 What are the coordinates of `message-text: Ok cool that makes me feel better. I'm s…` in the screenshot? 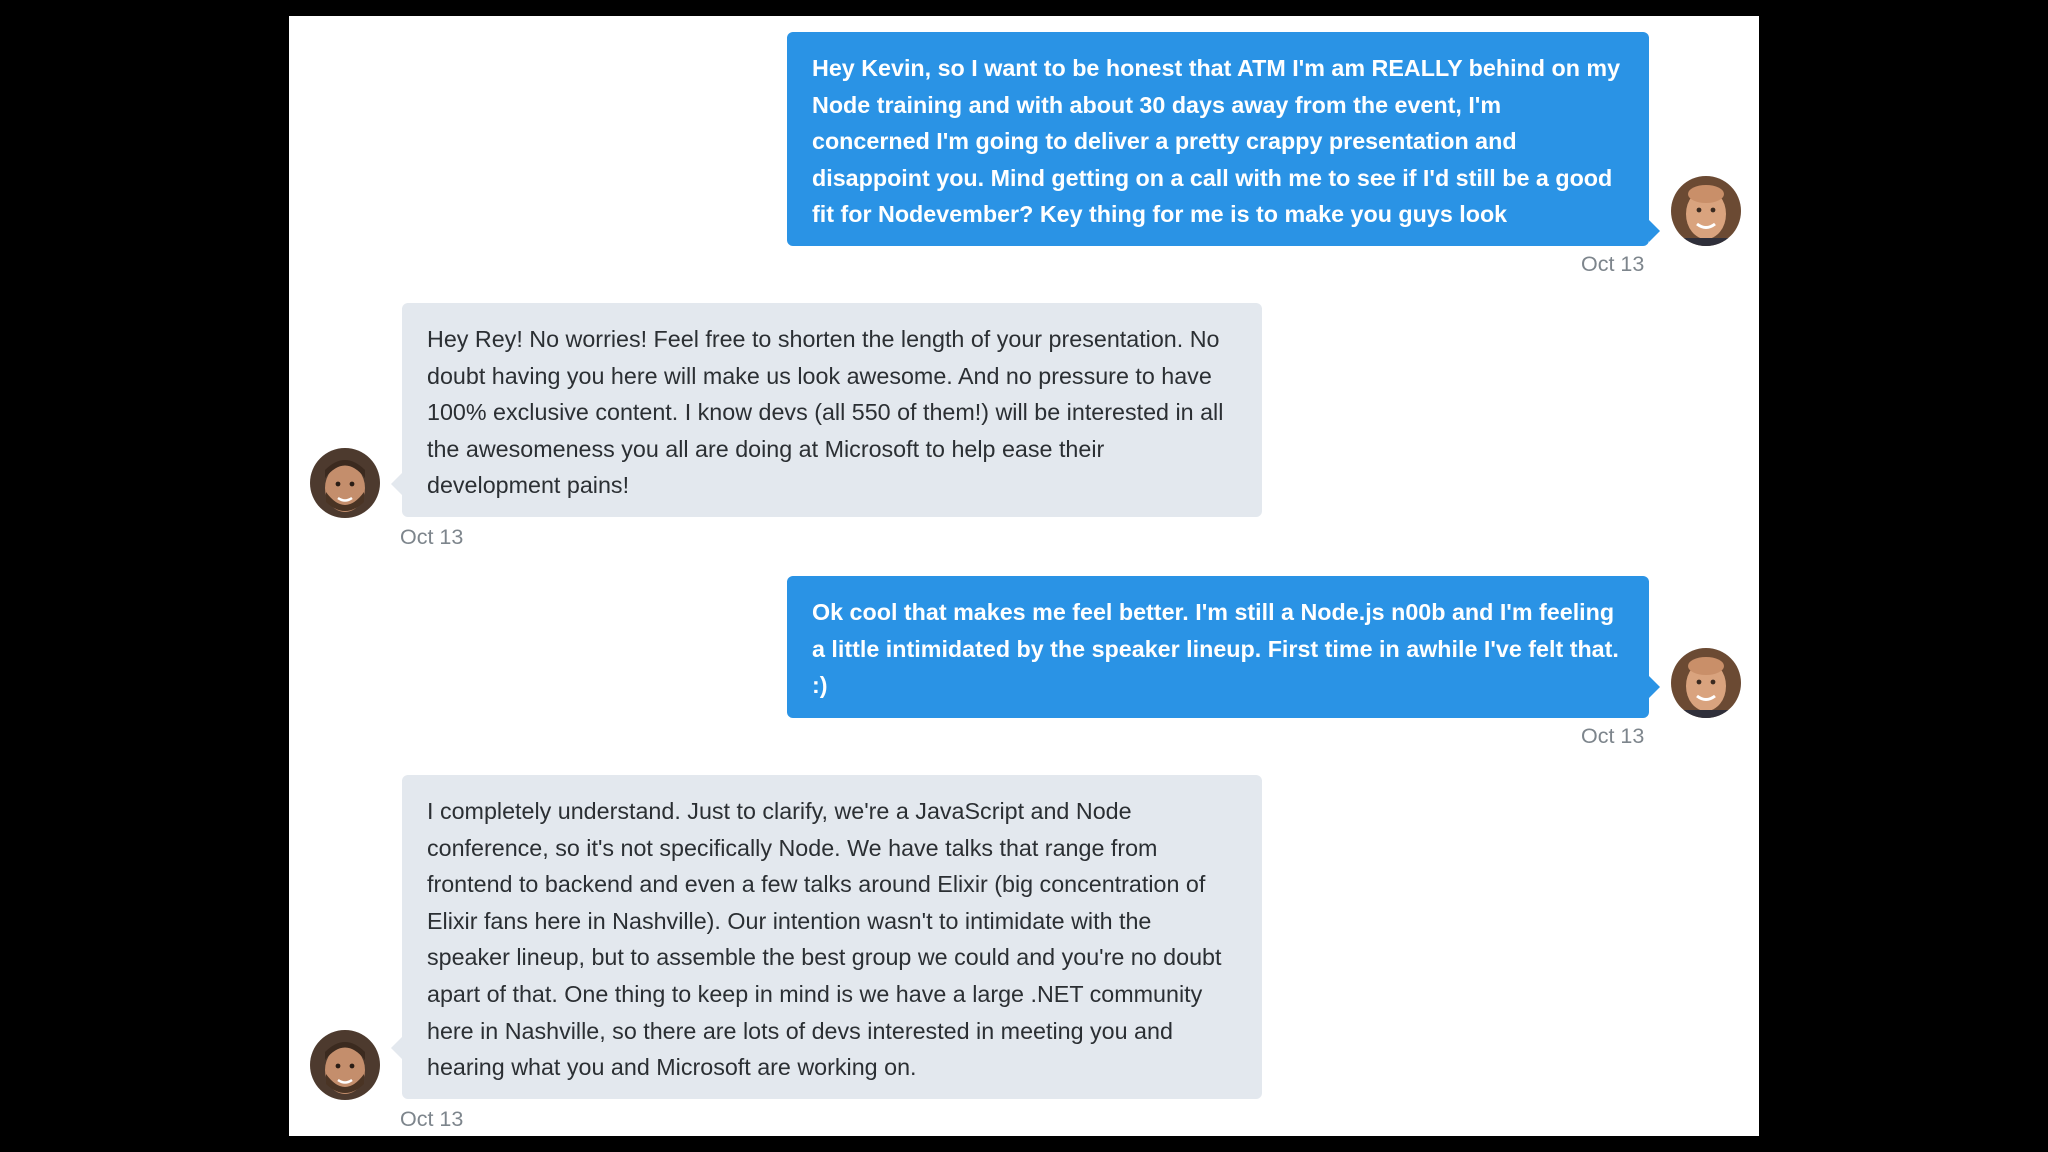 It's located at (1215, 649).